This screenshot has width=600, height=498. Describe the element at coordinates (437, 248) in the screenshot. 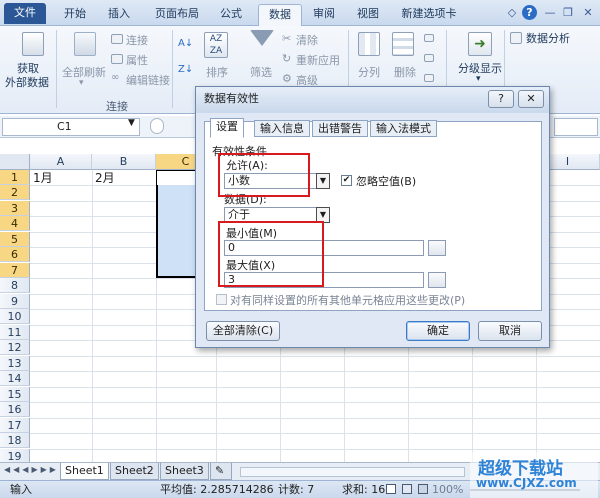

I see `minimum-range-picker-icon` at that location.